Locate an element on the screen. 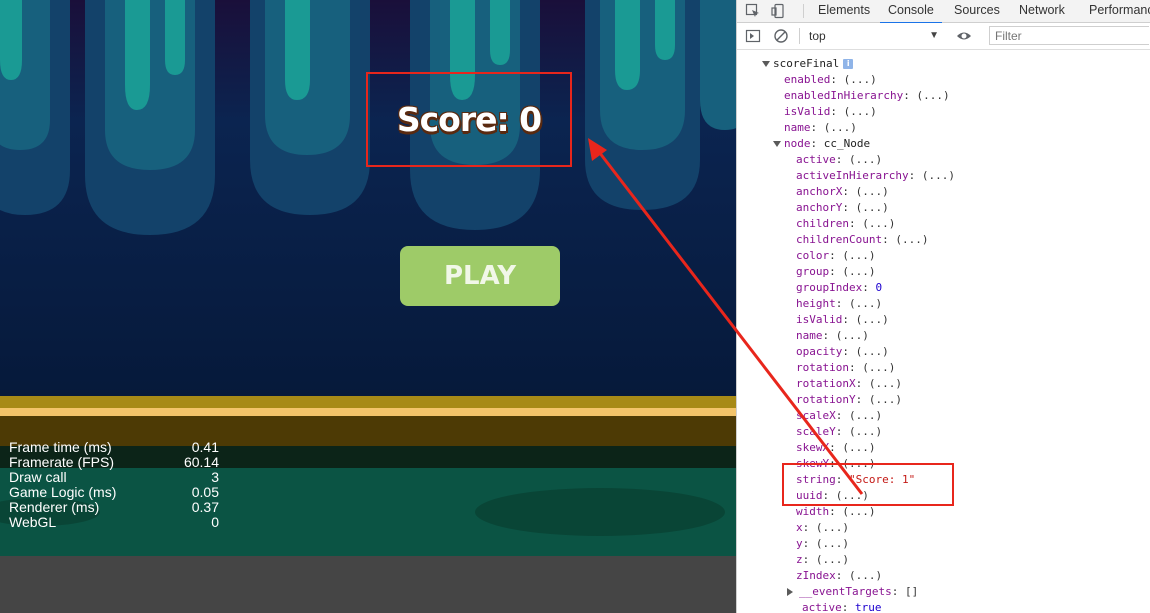 The image size is (1150, 613). filter-input is located at coordinates (1069, 35).